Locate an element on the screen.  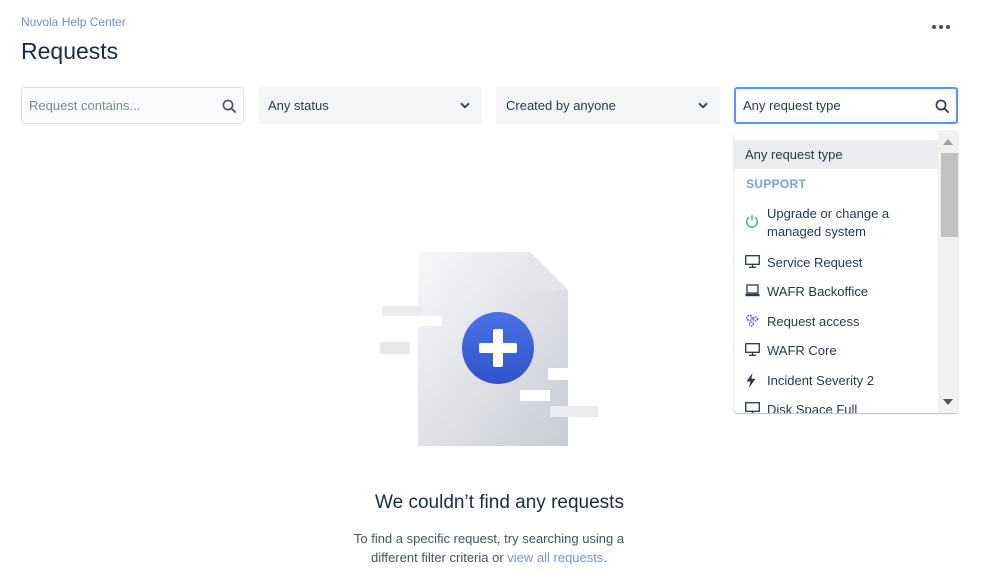
breadcrumb: Nuvola Help Center is located at coordinates (73, 22).